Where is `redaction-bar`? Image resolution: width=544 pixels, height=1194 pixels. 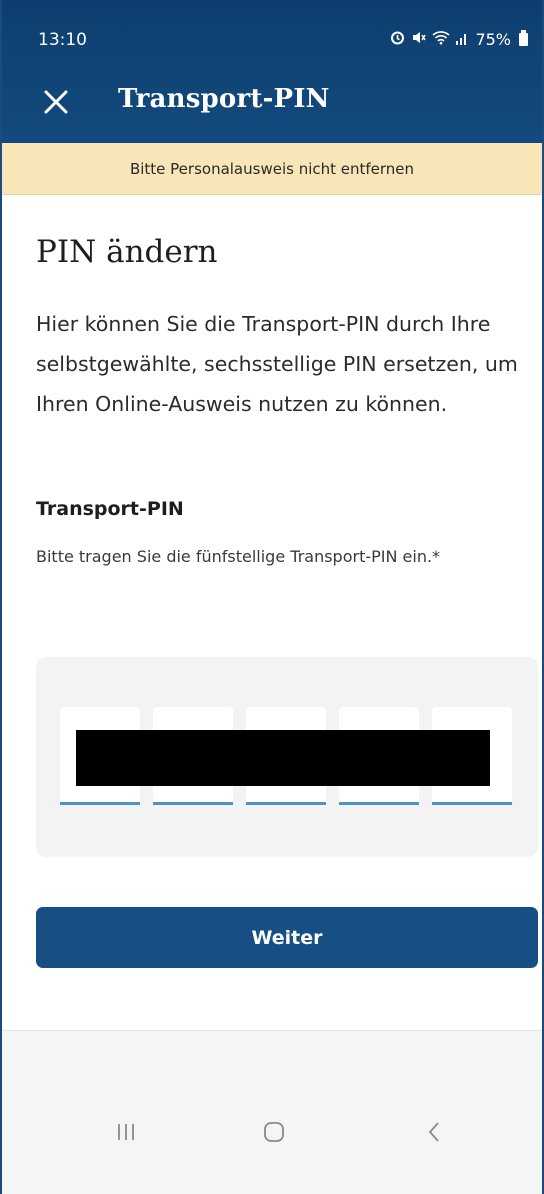
redaction-bar is located at coordinates (283, 758).